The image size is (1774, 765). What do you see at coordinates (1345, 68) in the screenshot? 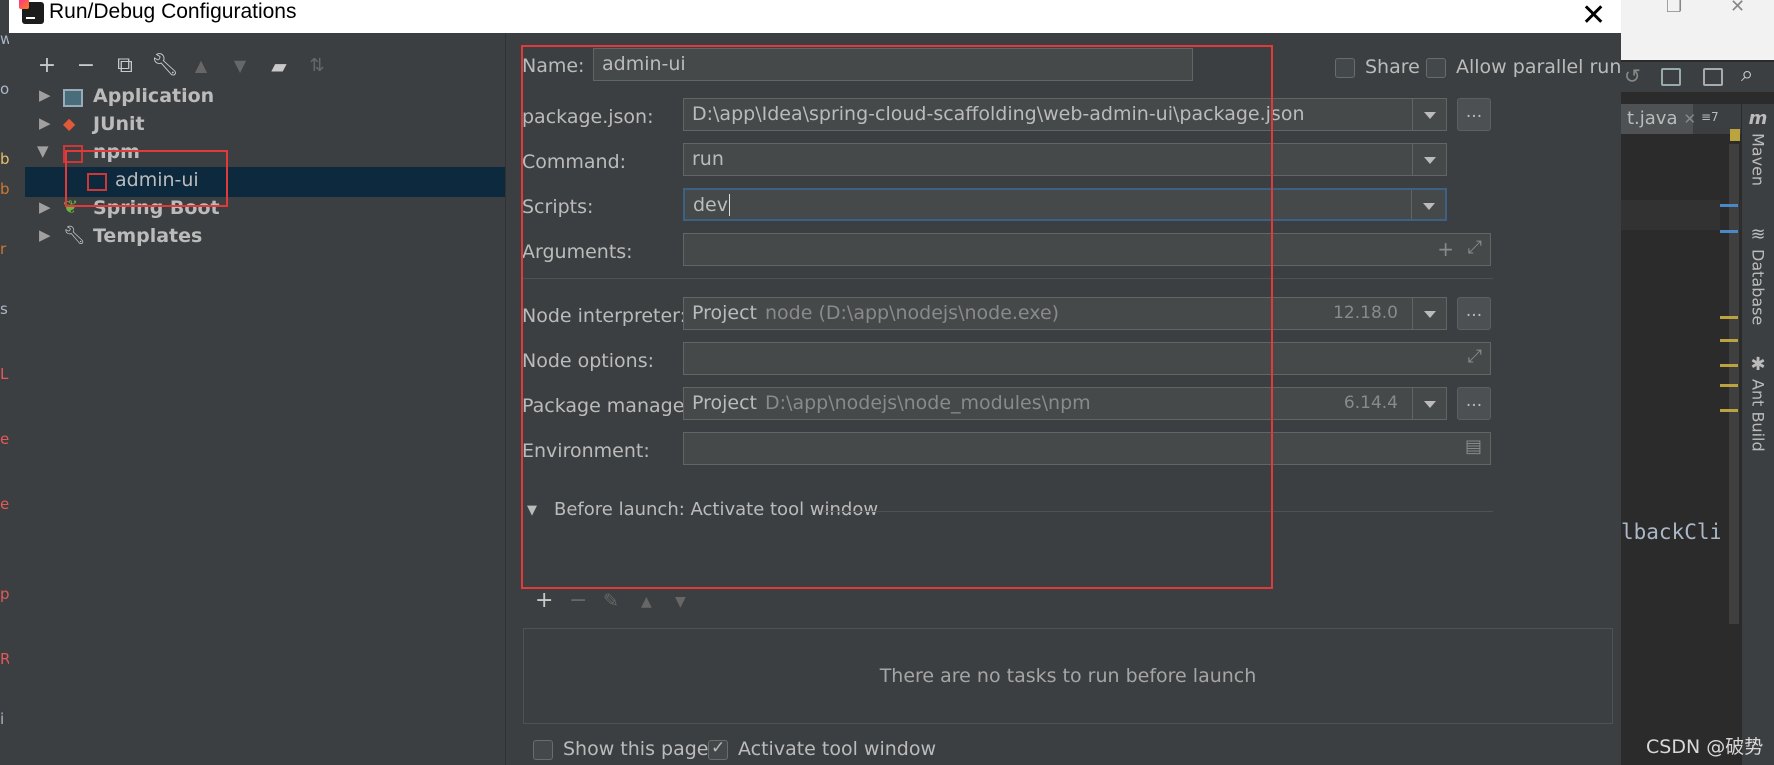
I see `share-checkbox` at bounding box center [1345, 68].